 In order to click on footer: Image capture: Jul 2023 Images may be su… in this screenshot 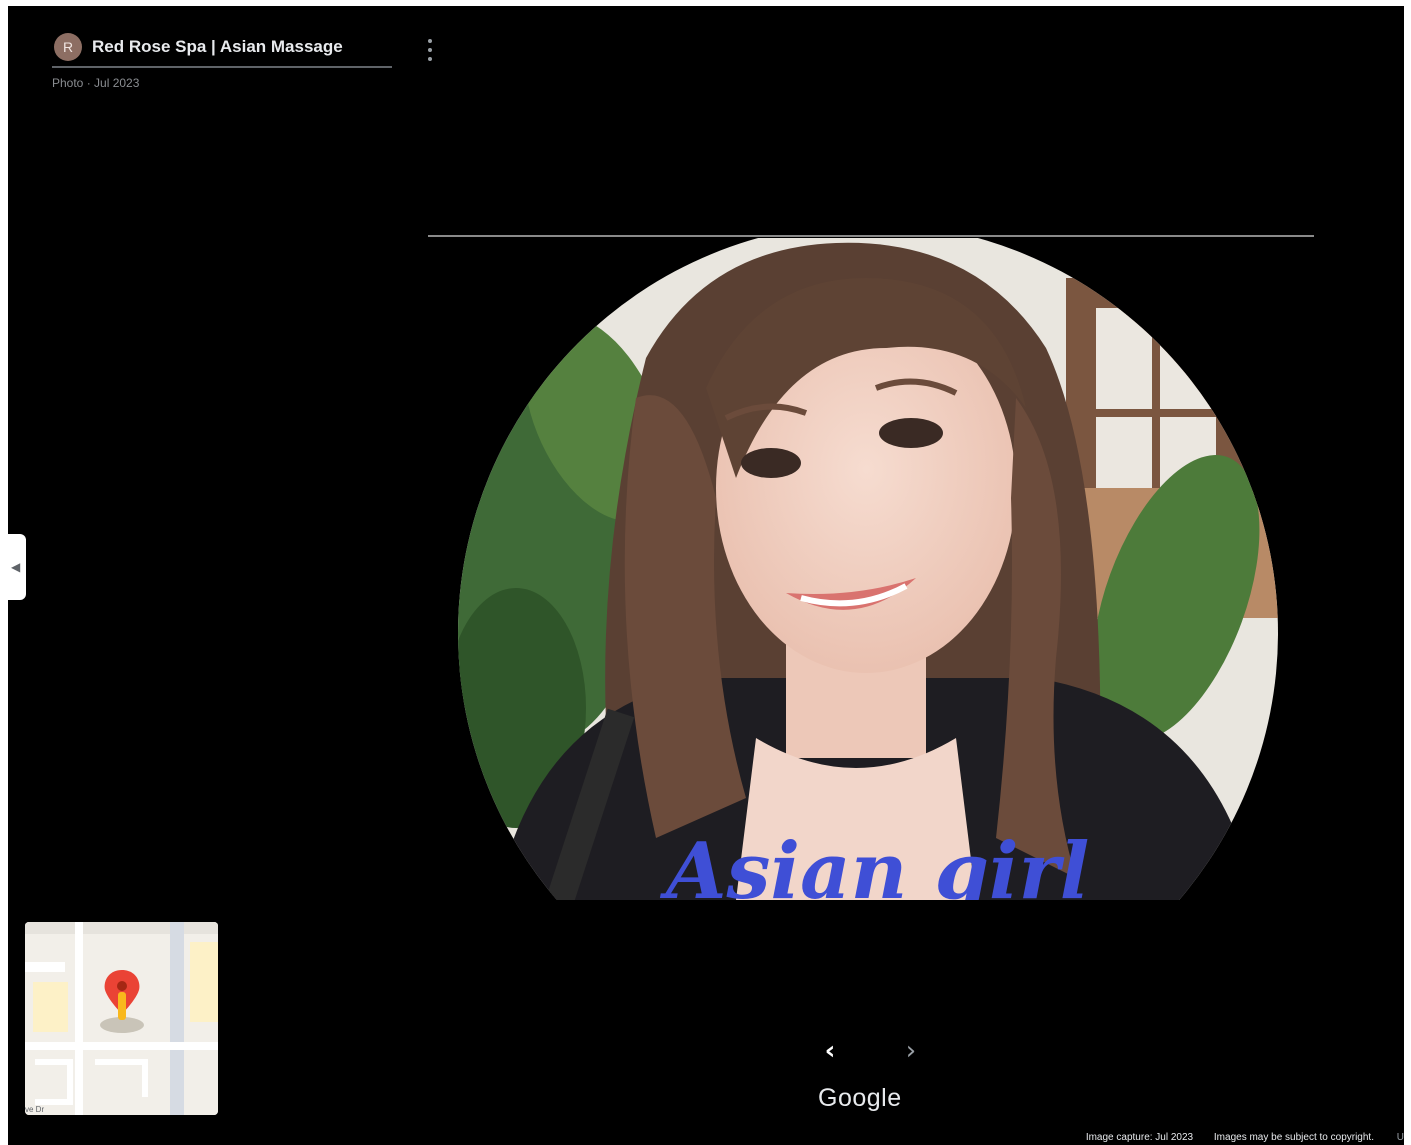, I will do `click(1236, 1137)`.